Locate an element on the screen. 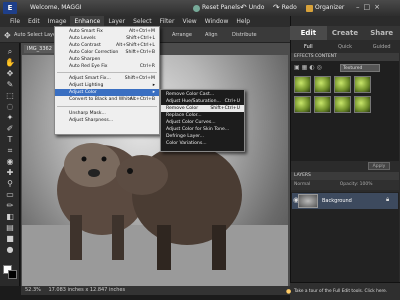 Image resolution: width=400 pixels, height=300 pixels. undo-button: ↶ Undo is located at coordinates (252, 8).